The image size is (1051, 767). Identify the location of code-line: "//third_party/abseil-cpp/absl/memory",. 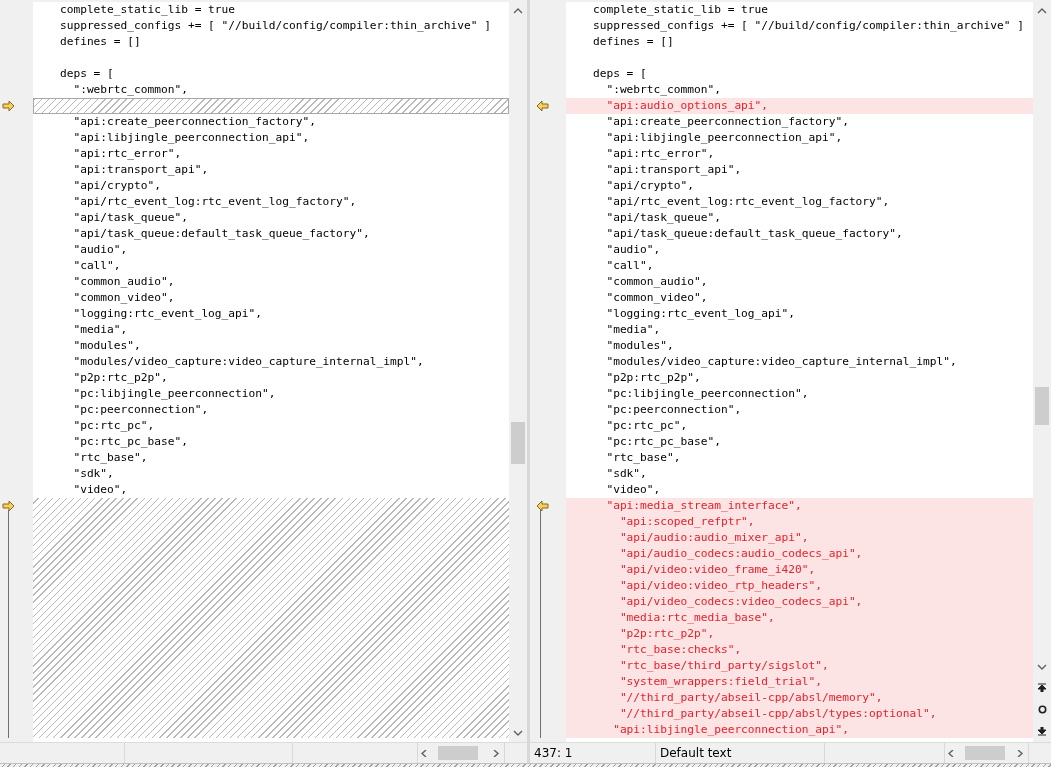
(750, 698).